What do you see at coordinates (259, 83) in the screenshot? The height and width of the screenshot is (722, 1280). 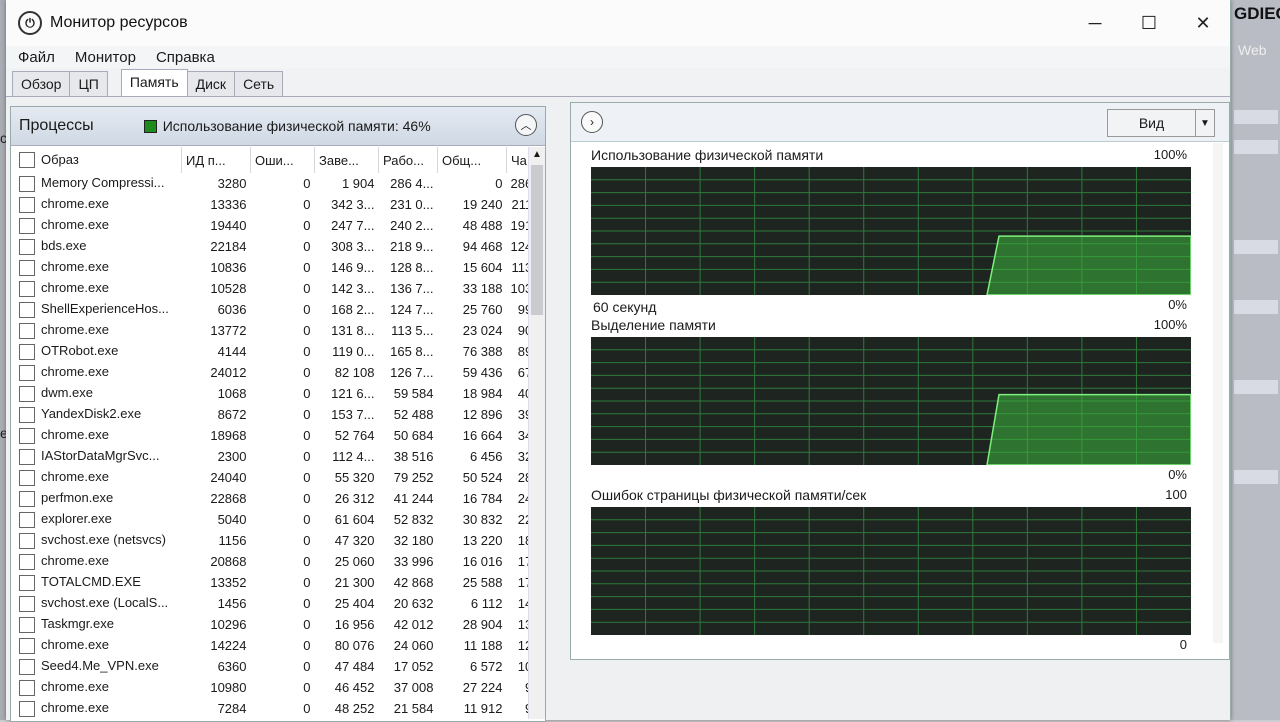 I see `tab-network: Сеть` at bounding box center [259, 83].